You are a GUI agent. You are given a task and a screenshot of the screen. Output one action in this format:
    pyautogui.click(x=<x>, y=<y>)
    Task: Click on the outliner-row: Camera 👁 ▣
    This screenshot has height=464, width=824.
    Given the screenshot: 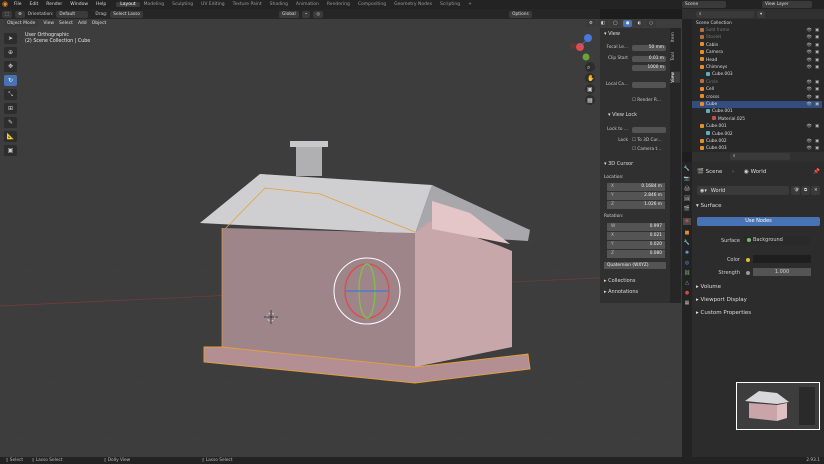 What is the action you would take?
    pyautogui.click(x=757, y=52)
    